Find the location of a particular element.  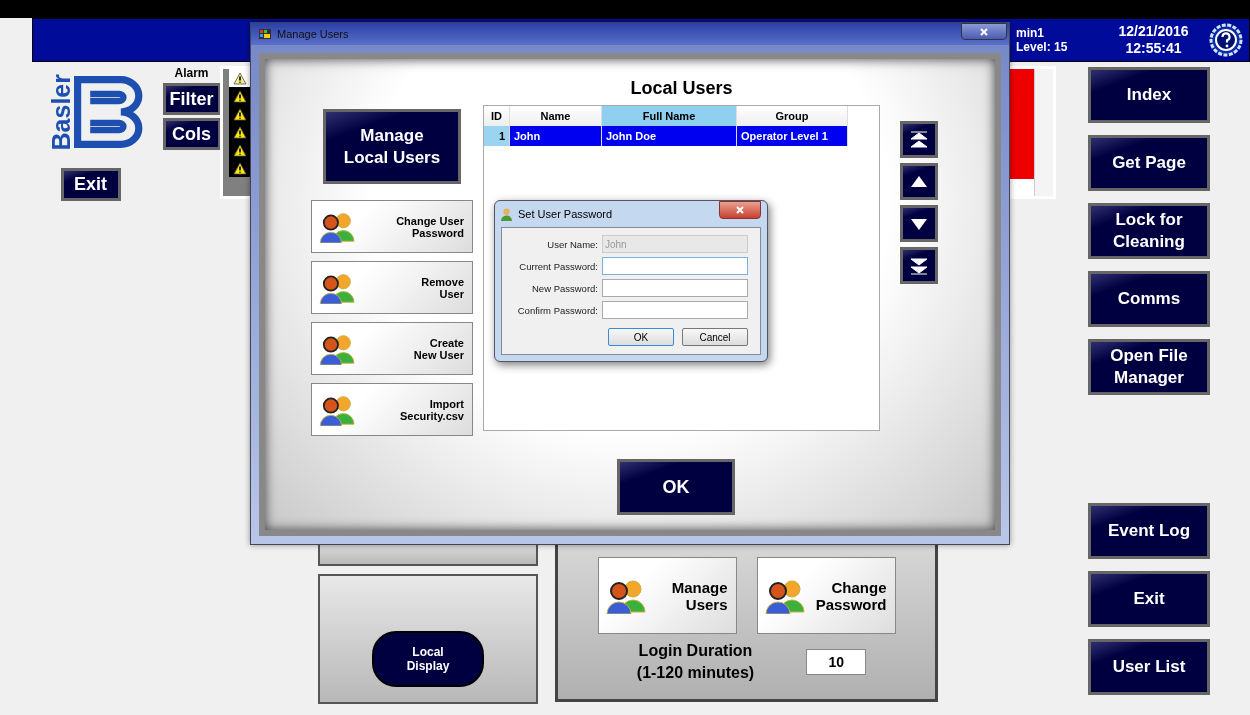

field-label: New Password: is located at coordinates (565, 288).